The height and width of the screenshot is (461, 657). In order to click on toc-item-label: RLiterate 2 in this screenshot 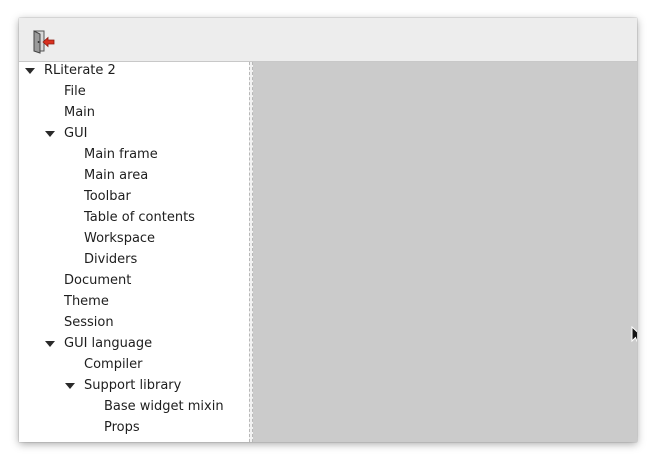, I will do `click(80, 70)`.